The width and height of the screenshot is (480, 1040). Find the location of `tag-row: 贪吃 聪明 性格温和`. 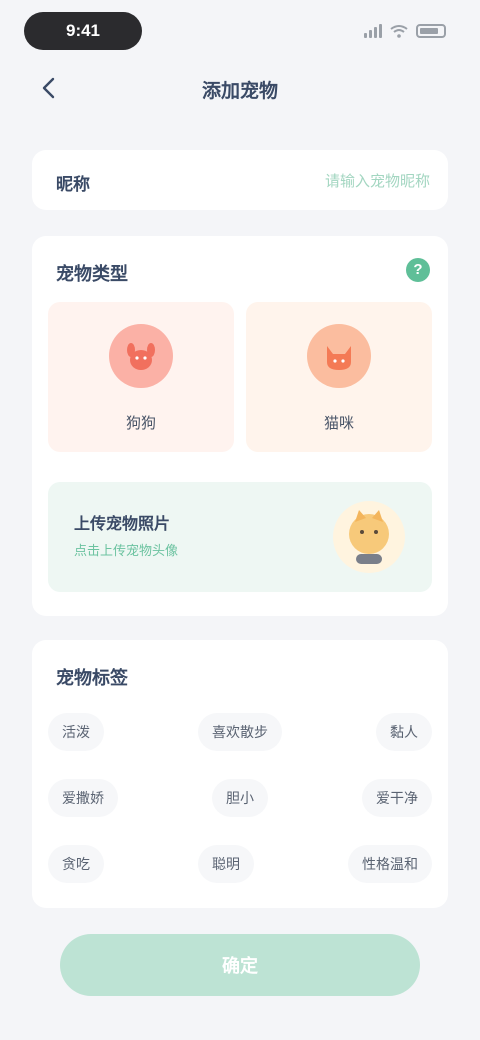

tag-row: 贪吃 聪明 性格温和 is located at coordinates (240, 864).